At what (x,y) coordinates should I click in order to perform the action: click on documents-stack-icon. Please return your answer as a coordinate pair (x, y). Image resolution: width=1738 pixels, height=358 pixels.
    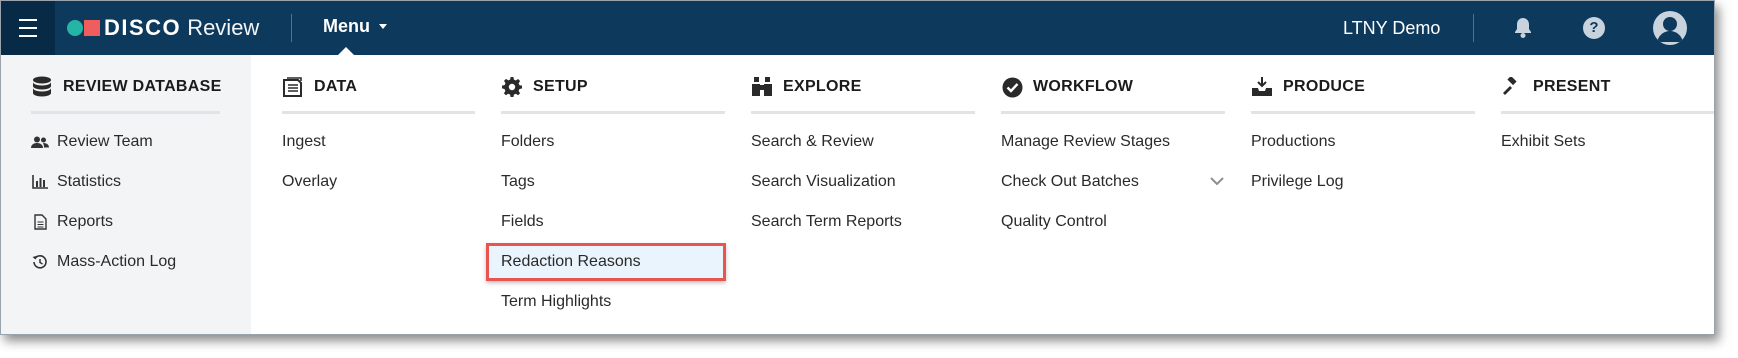
    Looking at the image, I should click on (293, 87).